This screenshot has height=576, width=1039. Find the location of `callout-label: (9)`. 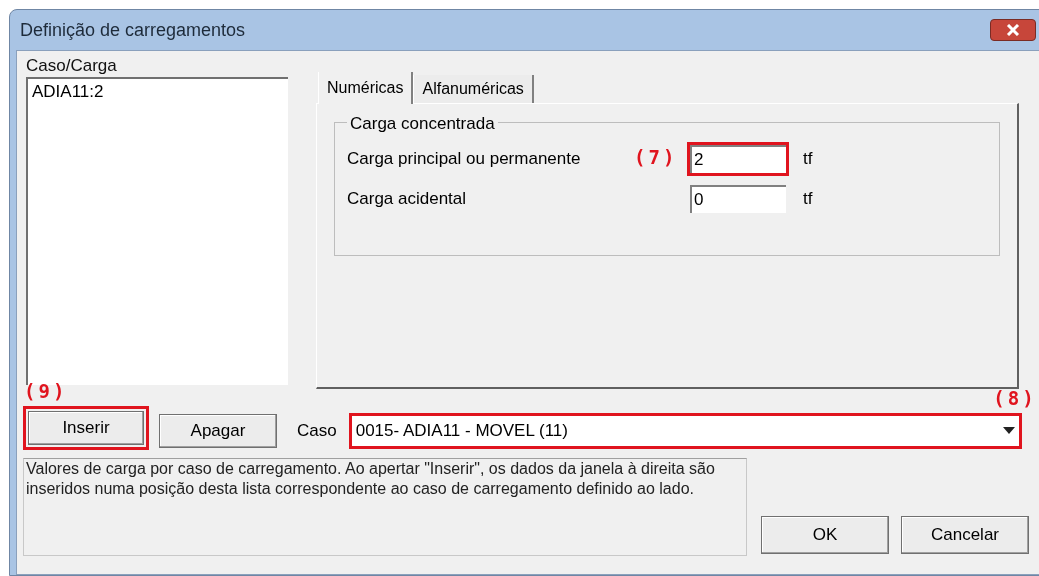

callout-label: (9) is located at coordinates (46, 391).